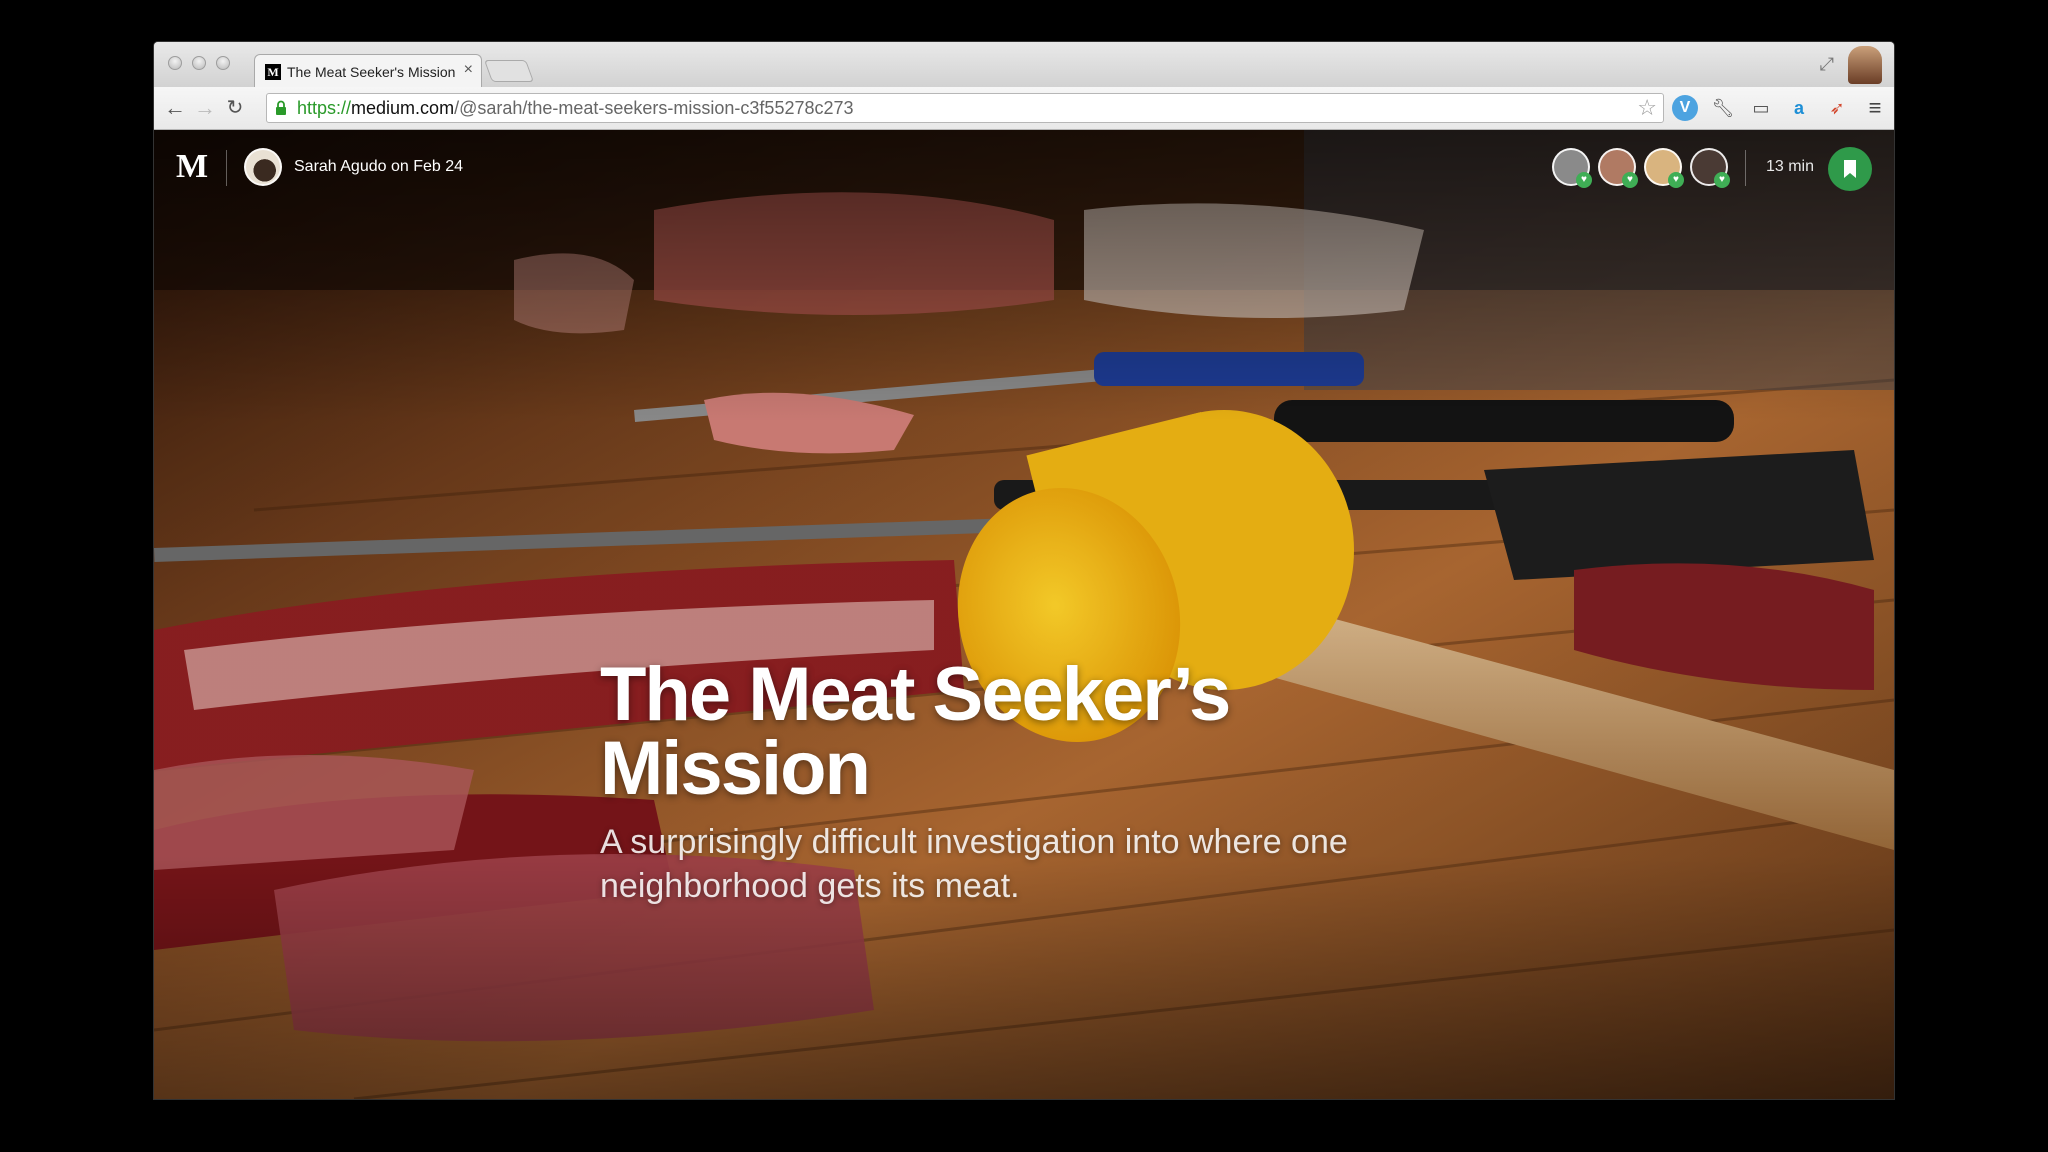 This screenshot has width=2048, height=1152. What do you see at coordinates (1799, 108) in the screenshot?
I see `amazon-extension-icon: a` at bounding box center [1799, 108].